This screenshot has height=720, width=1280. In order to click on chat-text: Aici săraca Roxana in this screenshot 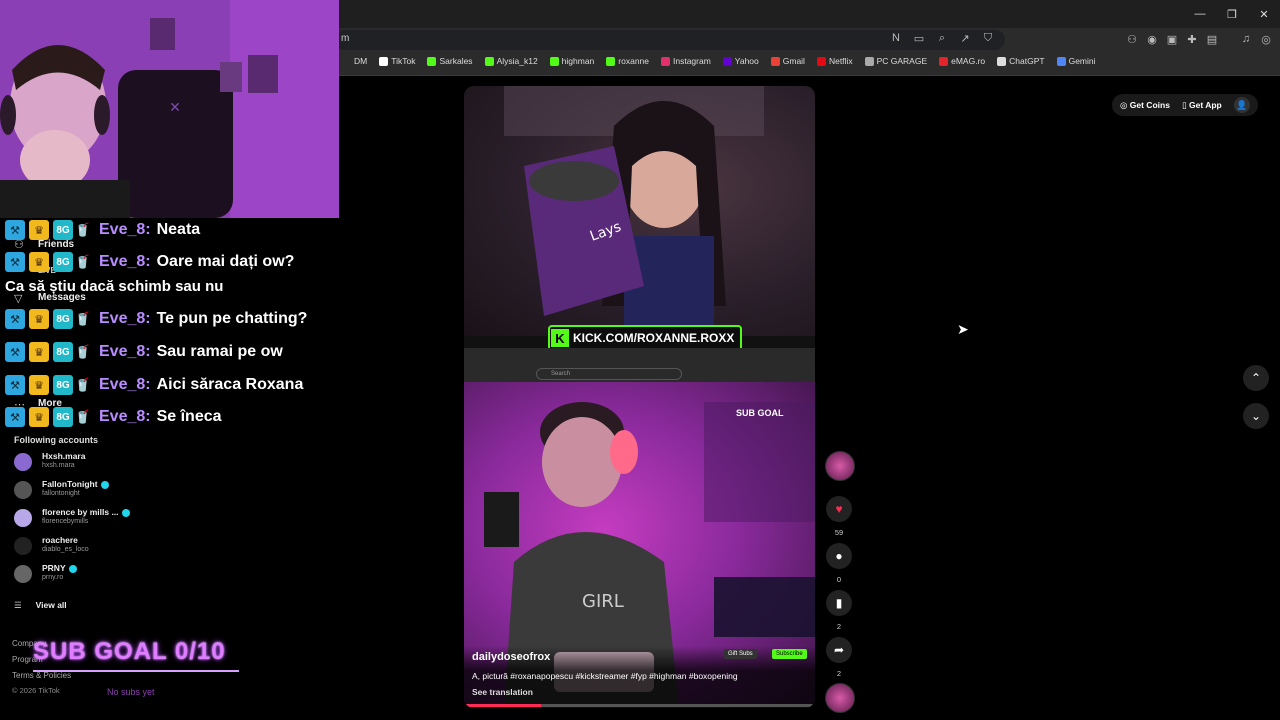, I will do `click(230, 384)`.